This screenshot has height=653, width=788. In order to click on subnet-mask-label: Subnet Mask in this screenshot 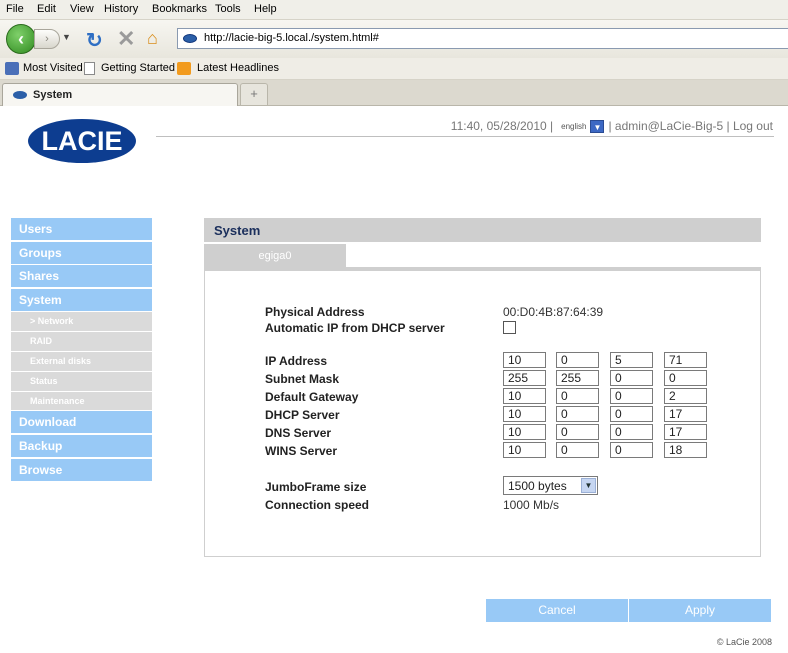, I will do `click(302, 379)`.